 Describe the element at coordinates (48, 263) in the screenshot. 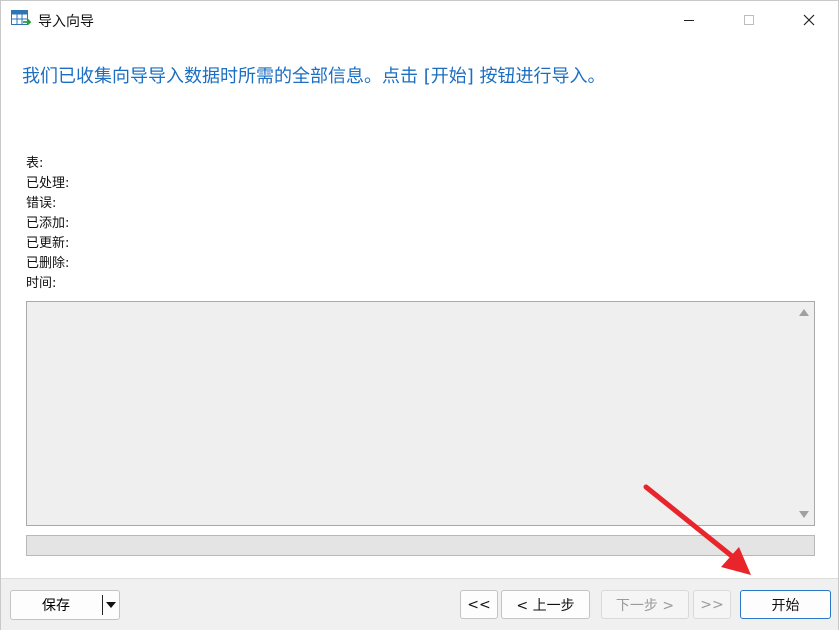

I see `stat-deleted-label: 已删除:` at that location.